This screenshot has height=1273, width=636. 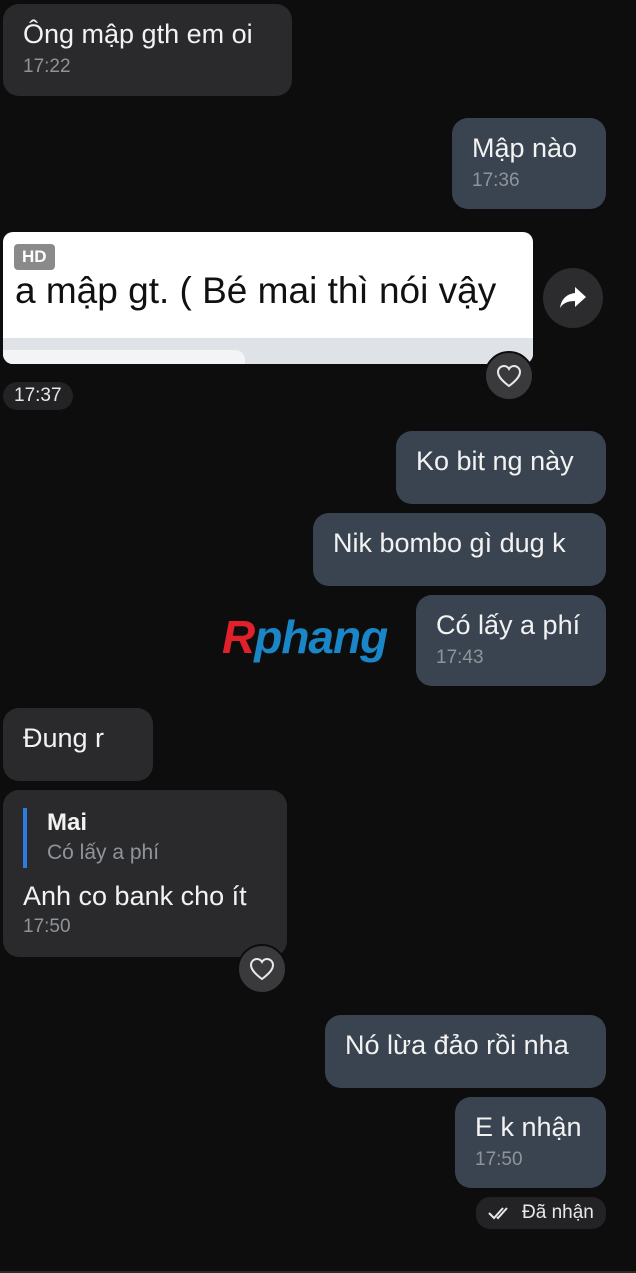 I want to click on message-bubble-incoming: Đung r, so click(x=78, y=744).